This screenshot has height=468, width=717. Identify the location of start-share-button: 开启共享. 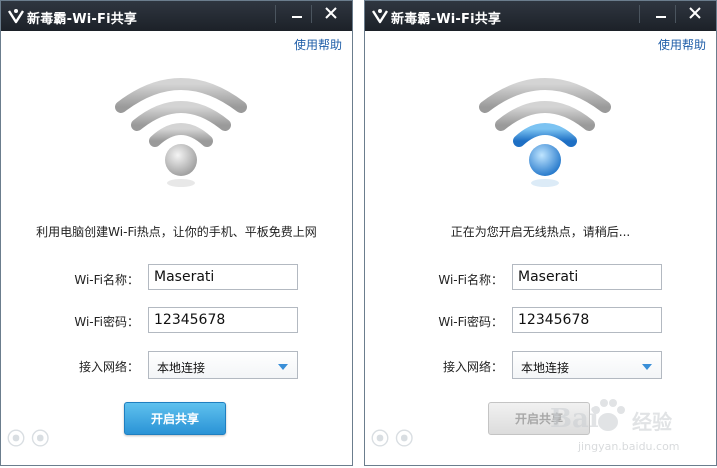
(175, 418).